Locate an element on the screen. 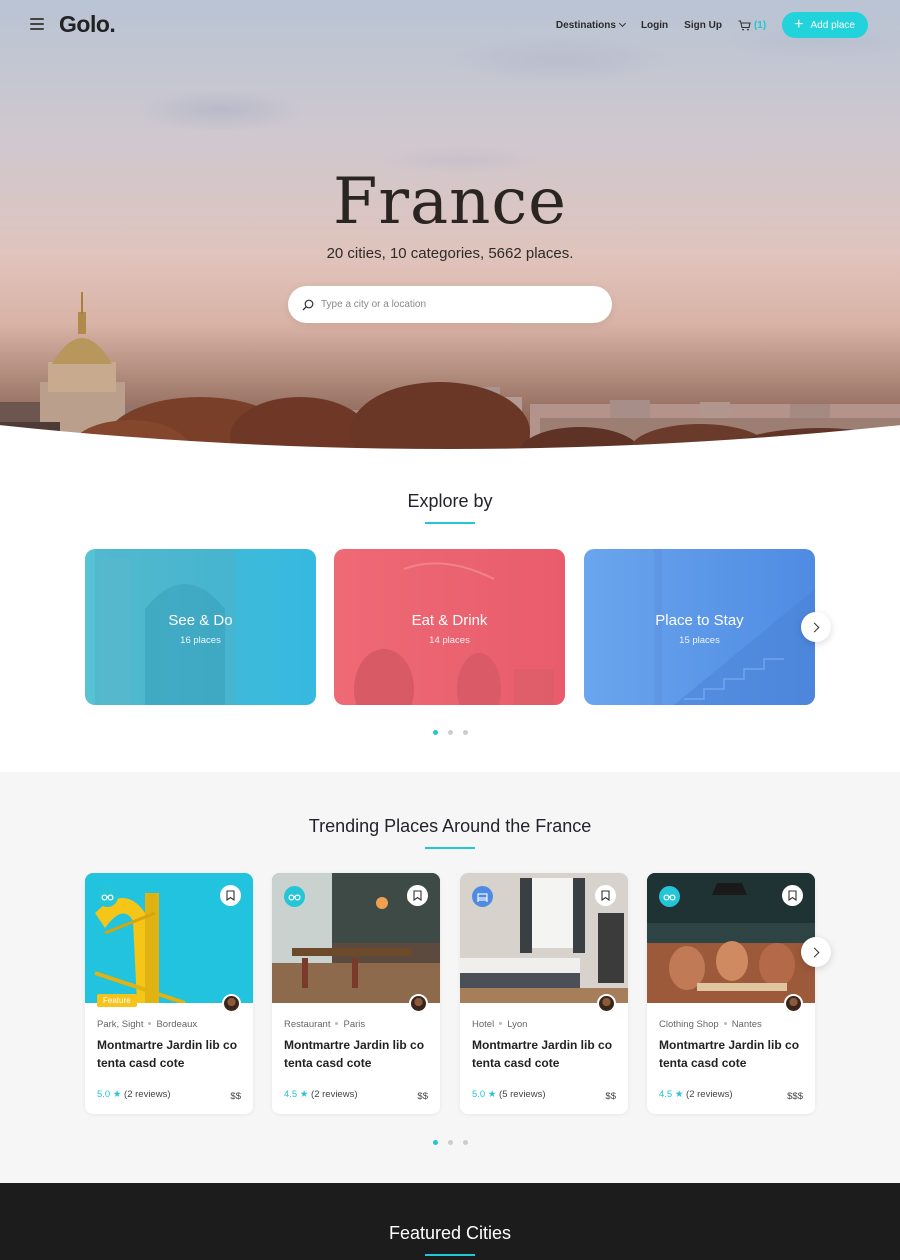  cart-icon is located at coordinates (744, 24).